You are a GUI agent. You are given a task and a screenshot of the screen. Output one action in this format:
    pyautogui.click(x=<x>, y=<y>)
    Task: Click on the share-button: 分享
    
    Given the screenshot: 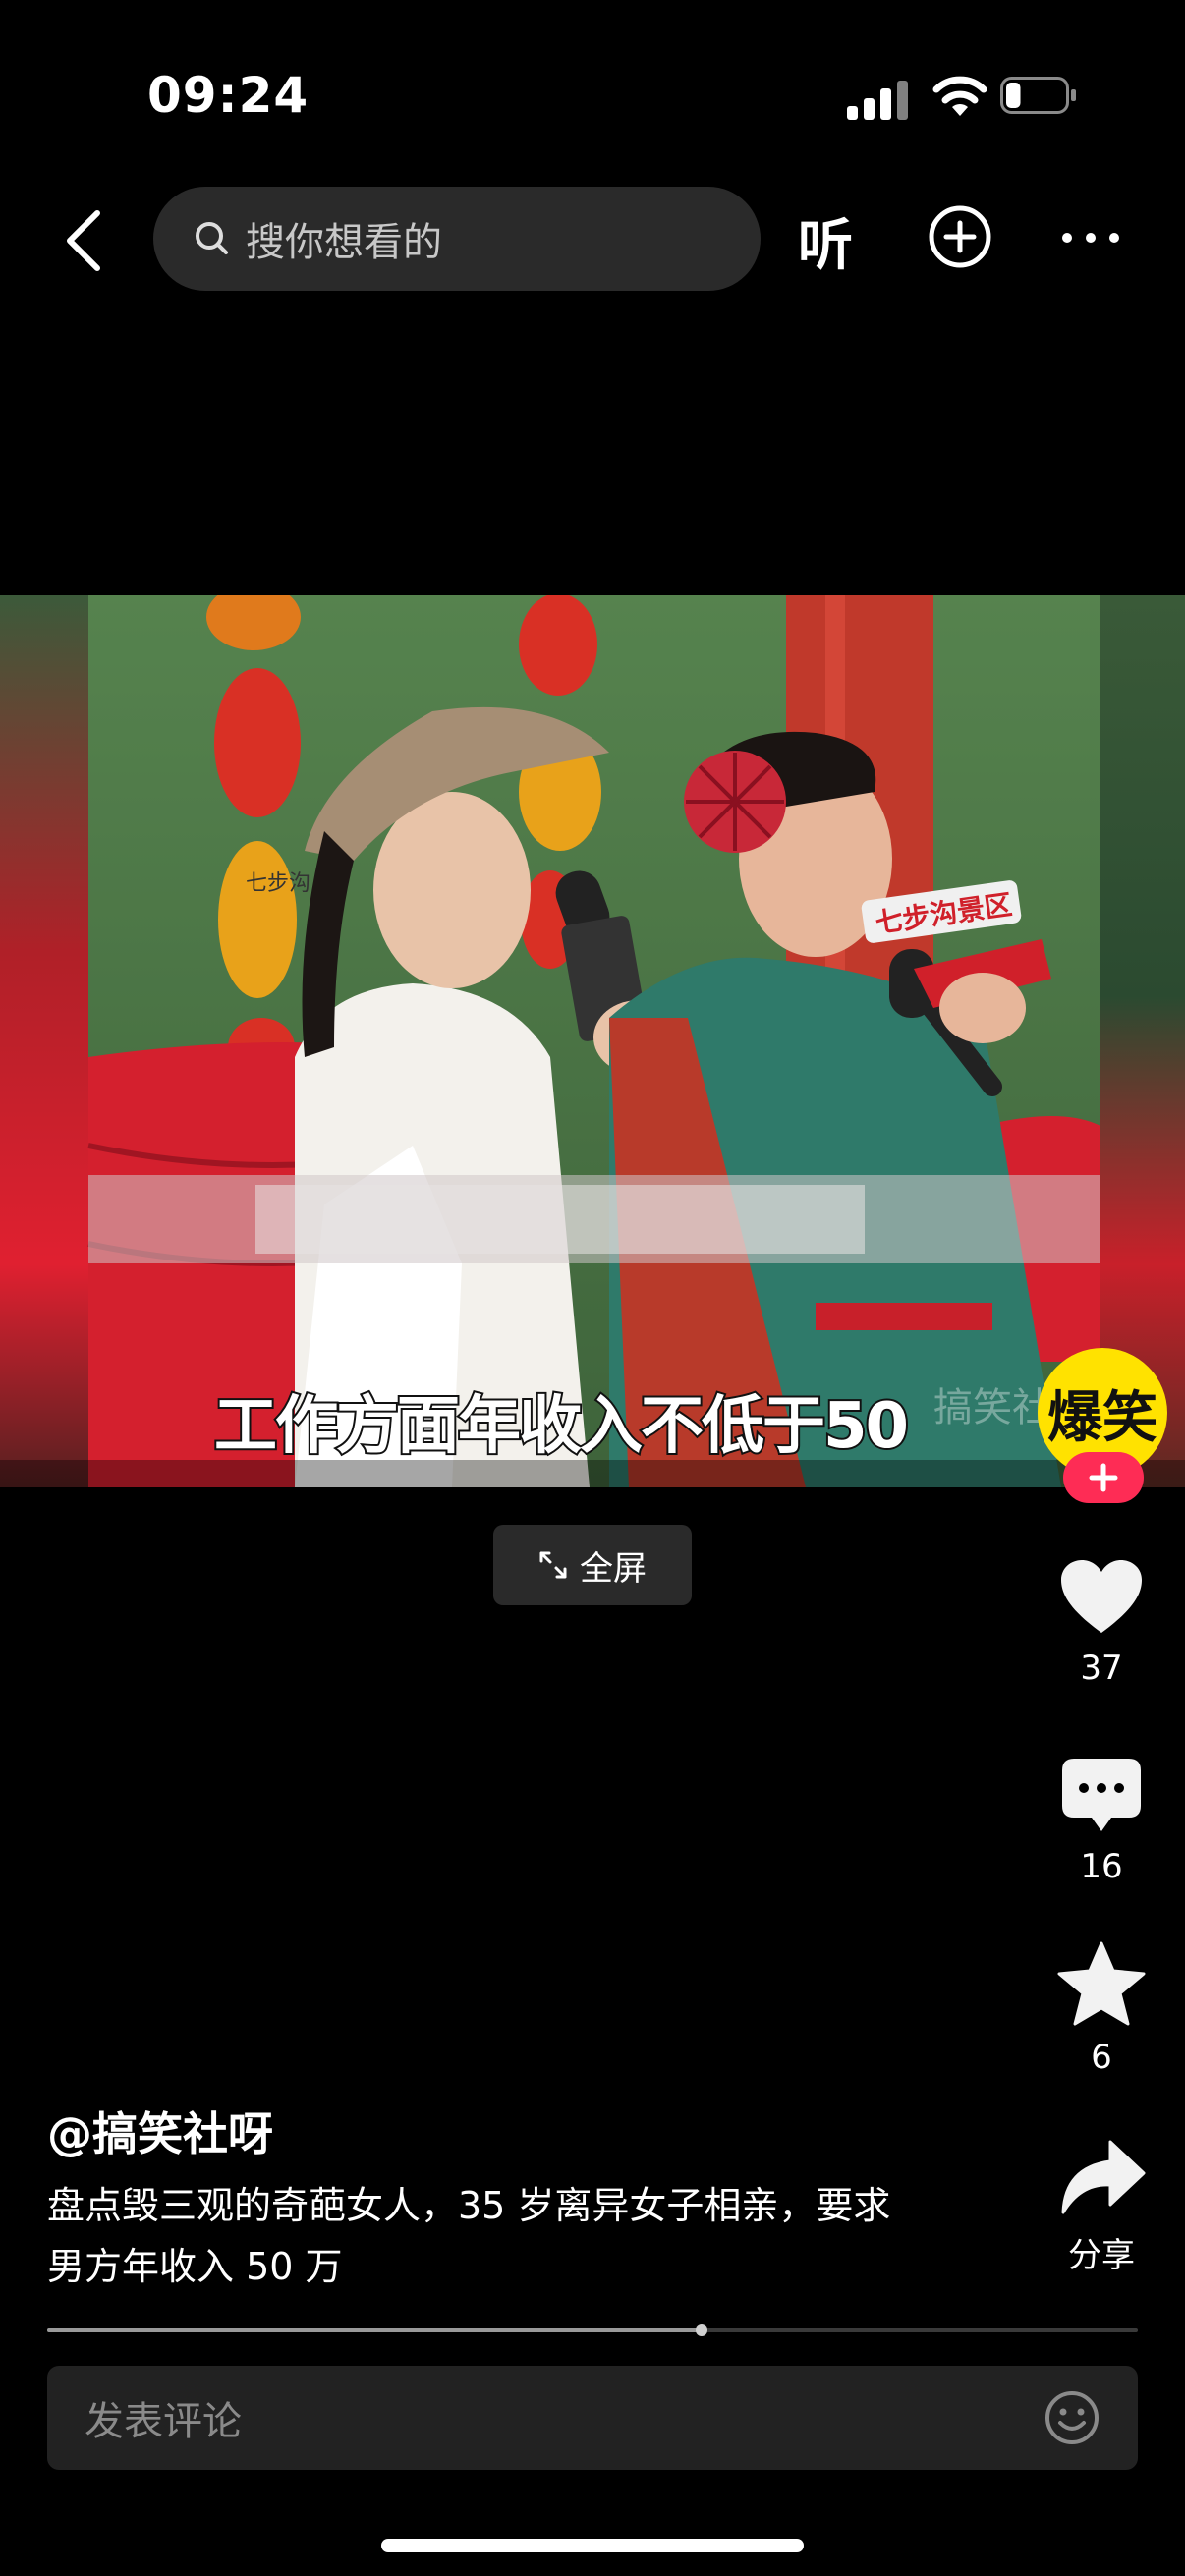 What is the action you would take?
    pyautogui.click(x=1102, y=2207)
    